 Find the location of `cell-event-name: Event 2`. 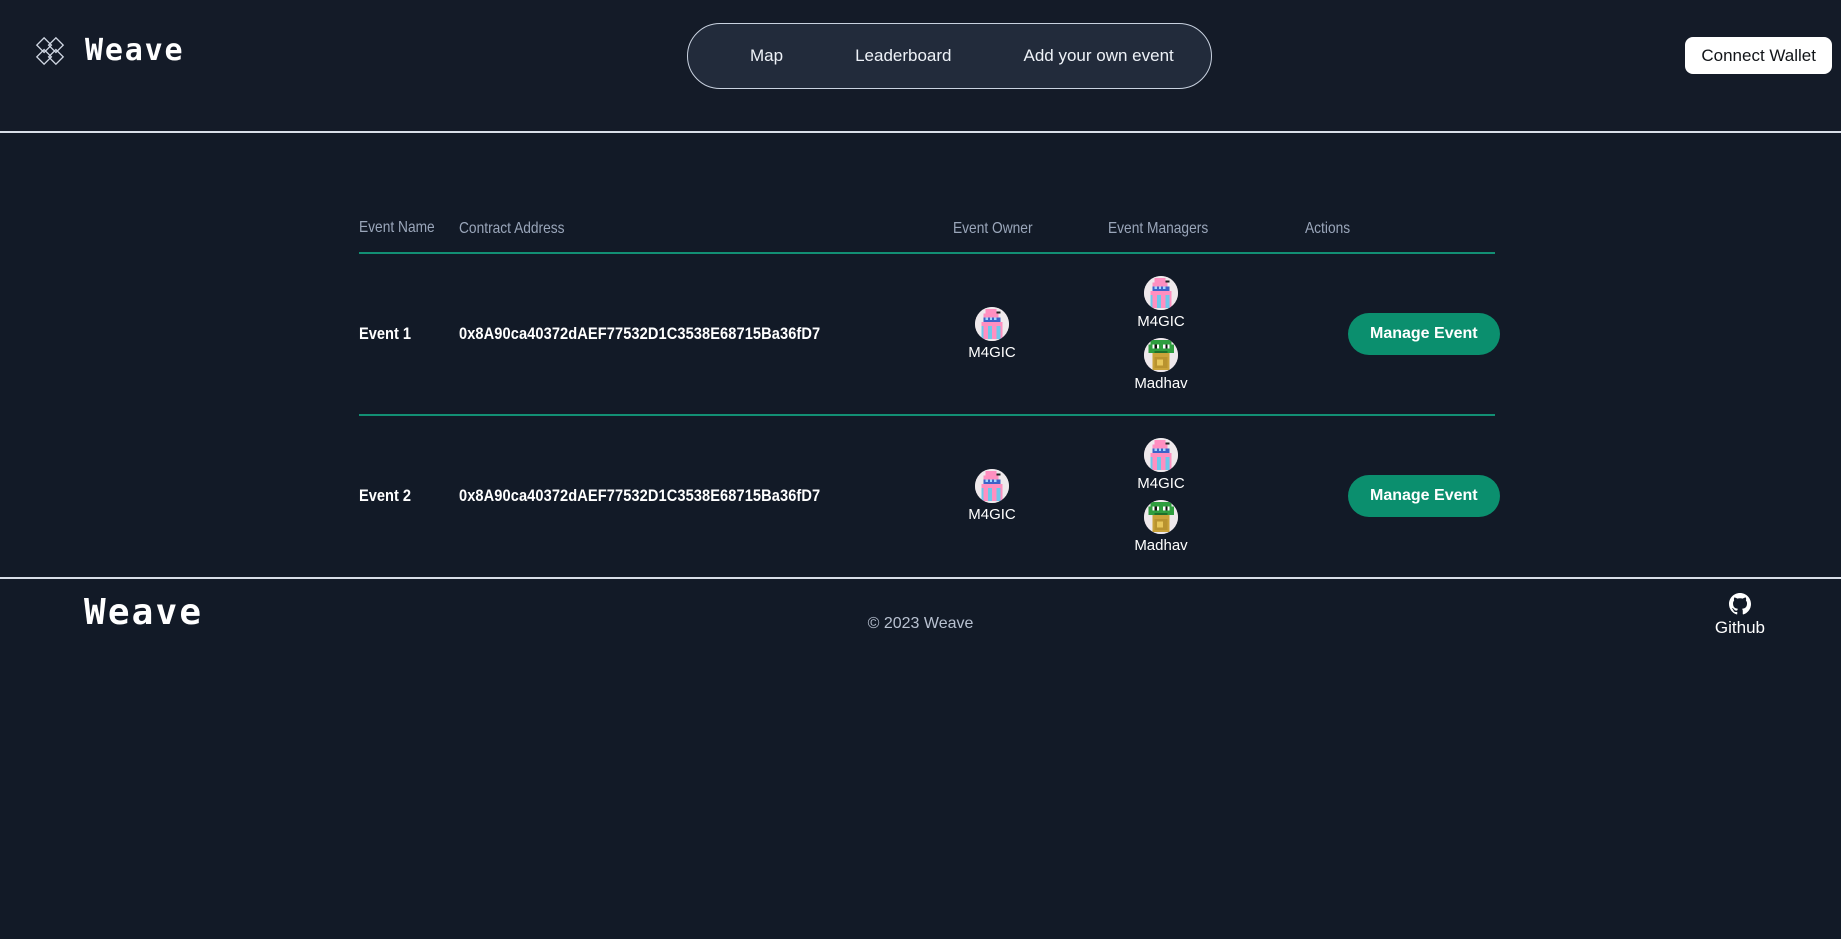

cell-event-name: Event 2 is located at coordinates (409, 495).